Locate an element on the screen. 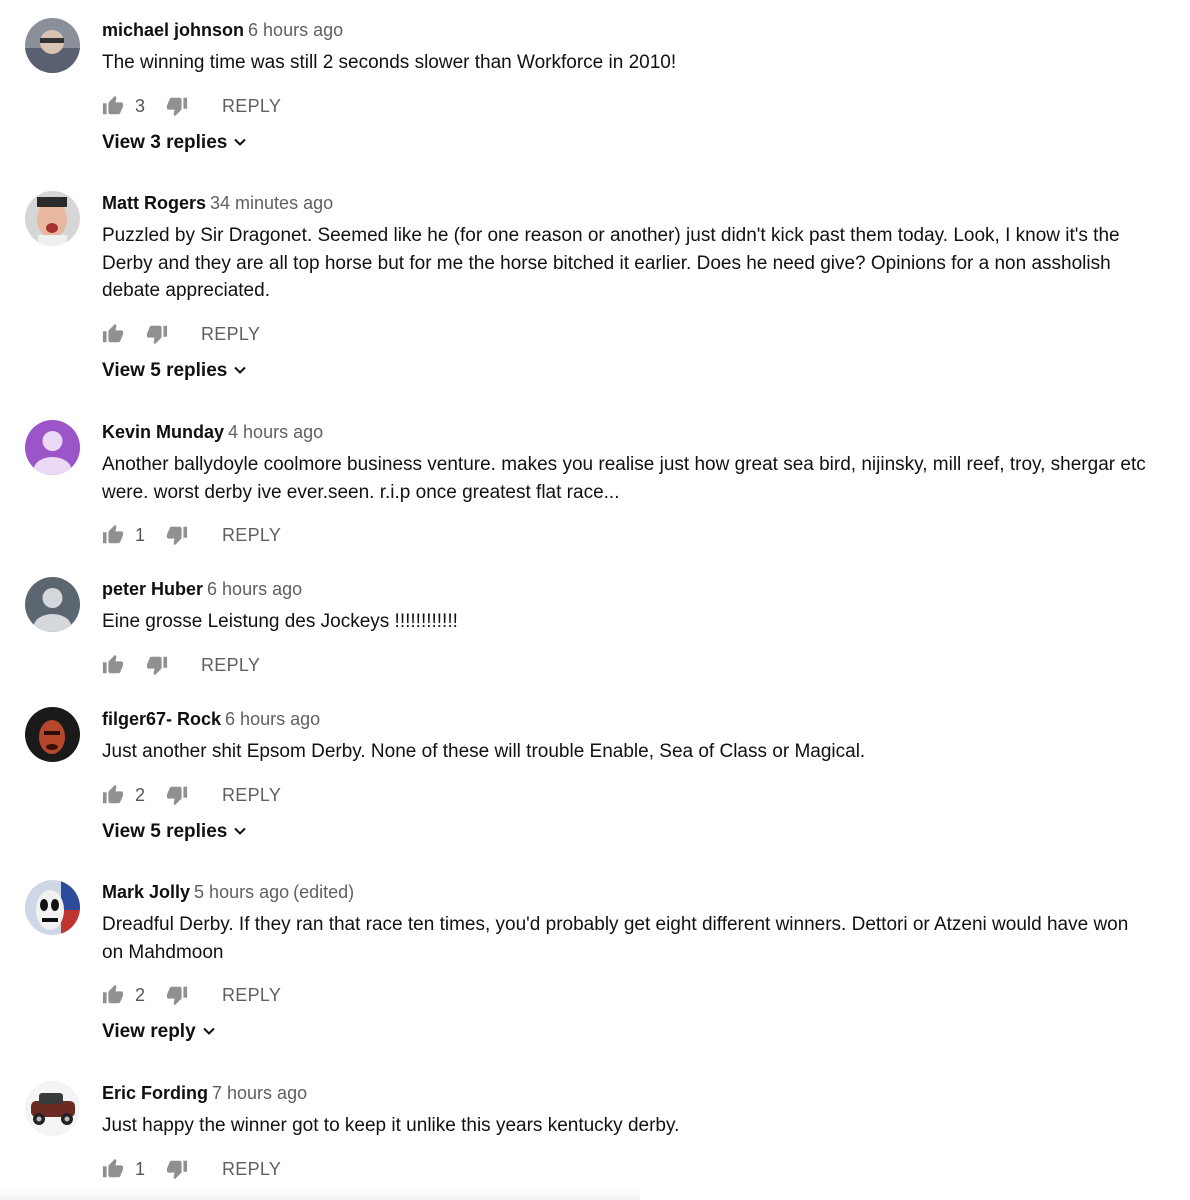 This screenshot has width=1190, height=1200. author-name: Matt Rogers is located at coordinates (154, 203).